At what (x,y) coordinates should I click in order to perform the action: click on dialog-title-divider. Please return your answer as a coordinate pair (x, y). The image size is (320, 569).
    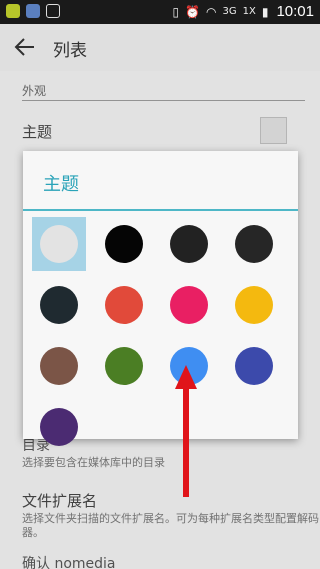
    Looking at the image, I should click on (160, 210).